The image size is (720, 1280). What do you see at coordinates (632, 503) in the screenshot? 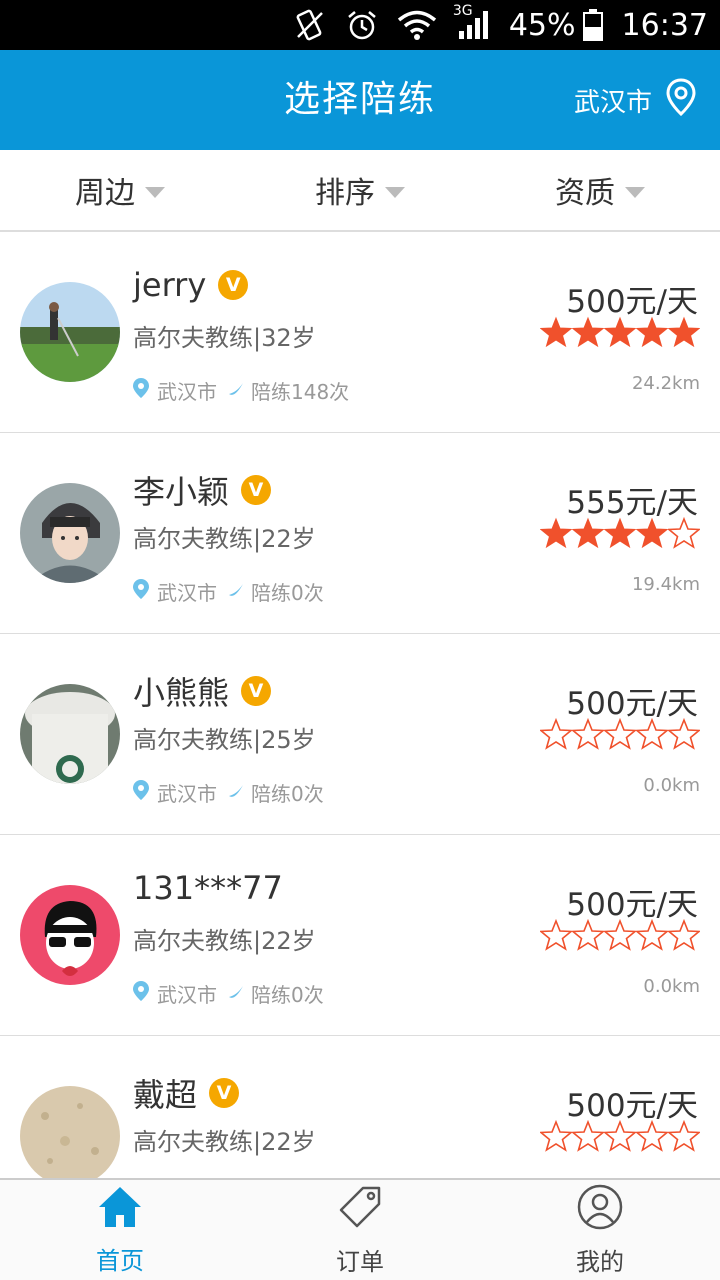
I see `coach-price: 555元/天` at bounding box center [632, 503].